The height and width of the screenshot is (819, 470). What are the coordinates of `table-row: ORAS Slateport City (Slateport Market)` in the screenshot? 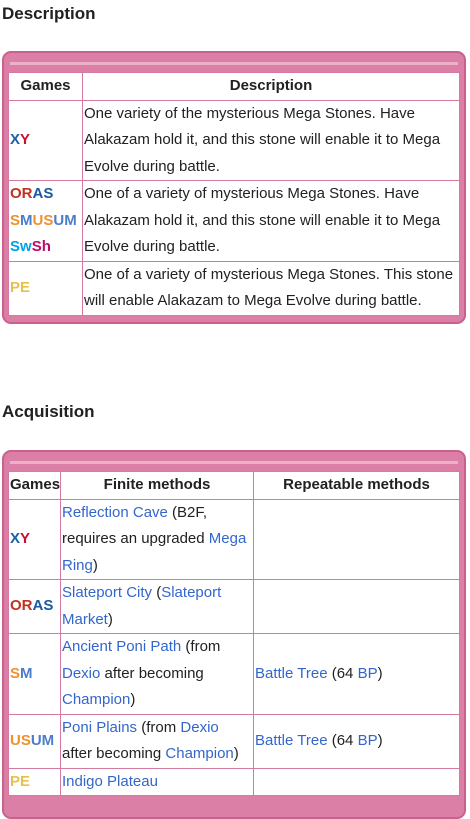 It's located at (234, 606).